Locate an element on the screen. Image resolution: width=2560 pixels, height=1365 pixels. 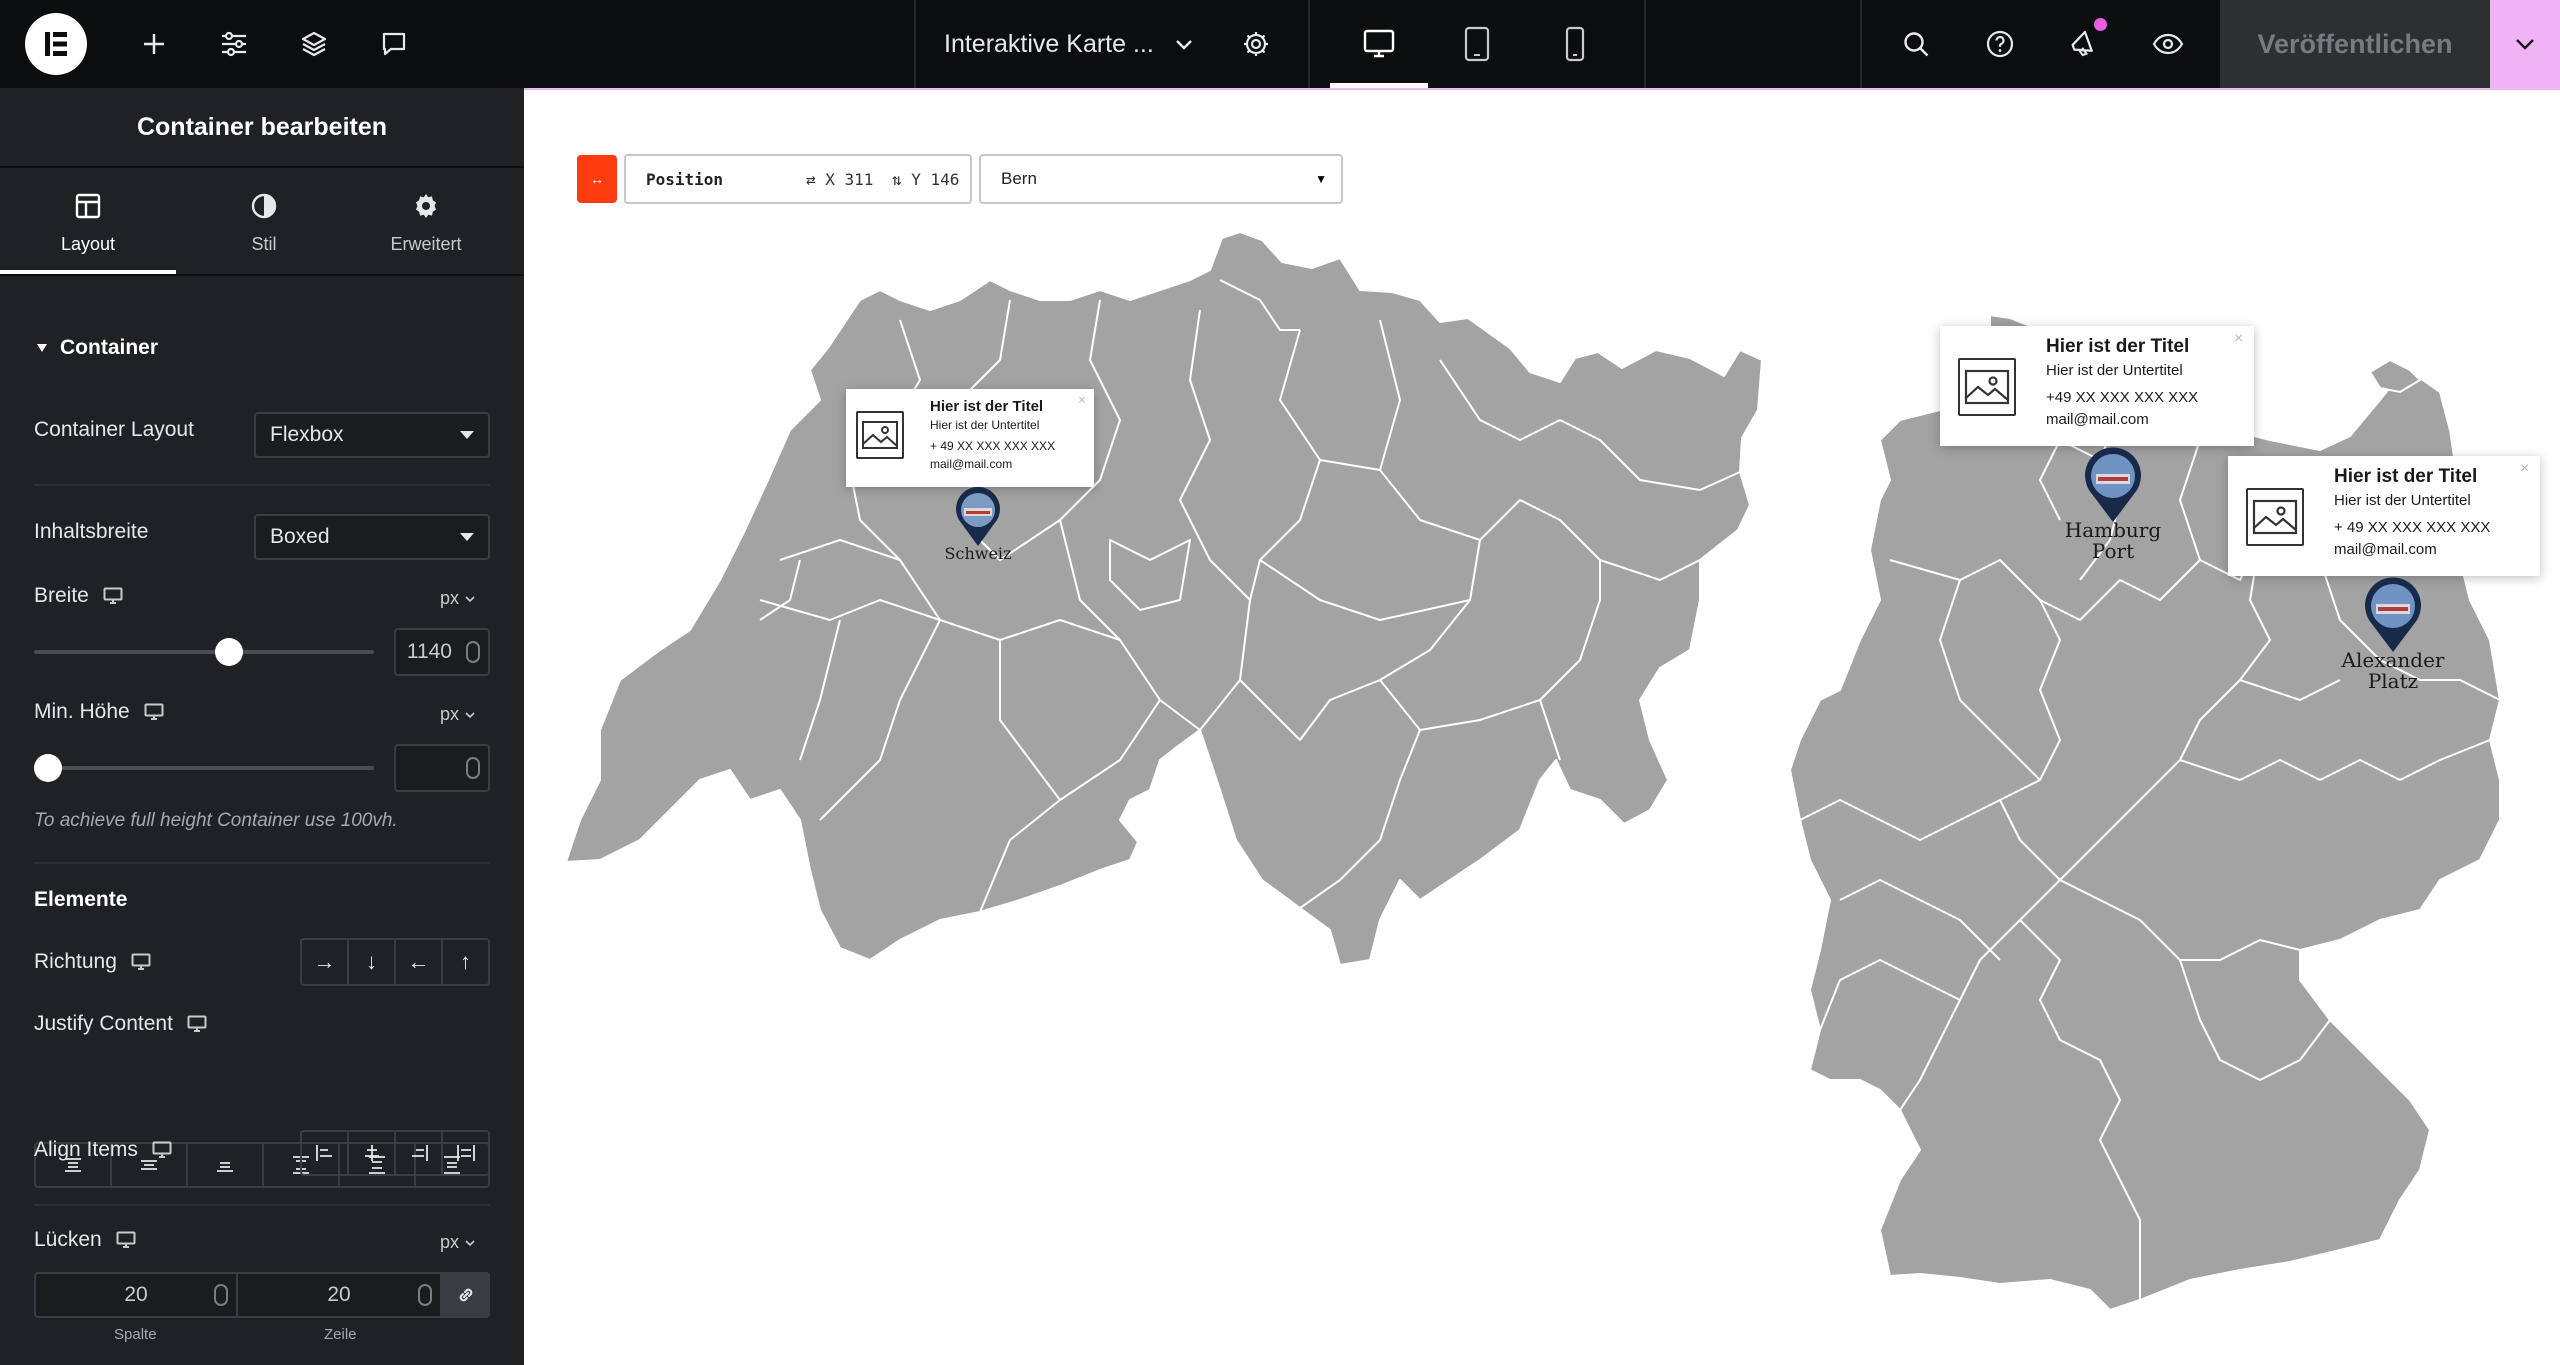
site-settings-button is located at coordinates (234, 44).